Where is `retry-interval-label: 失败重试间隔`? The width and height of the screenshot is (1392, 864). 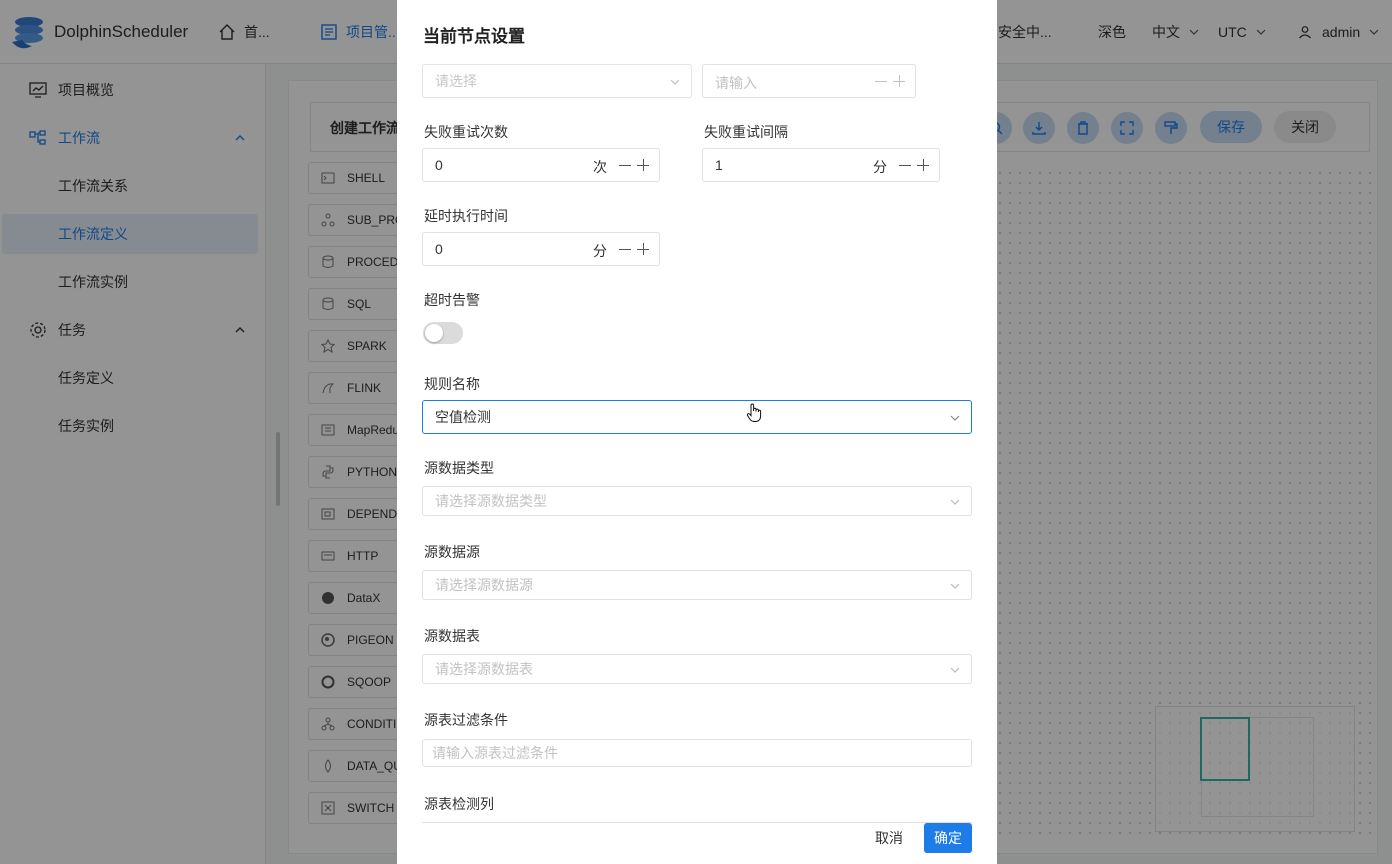
retry-interval-label: 失败重试间隔 is located at coordinates (746, 132).